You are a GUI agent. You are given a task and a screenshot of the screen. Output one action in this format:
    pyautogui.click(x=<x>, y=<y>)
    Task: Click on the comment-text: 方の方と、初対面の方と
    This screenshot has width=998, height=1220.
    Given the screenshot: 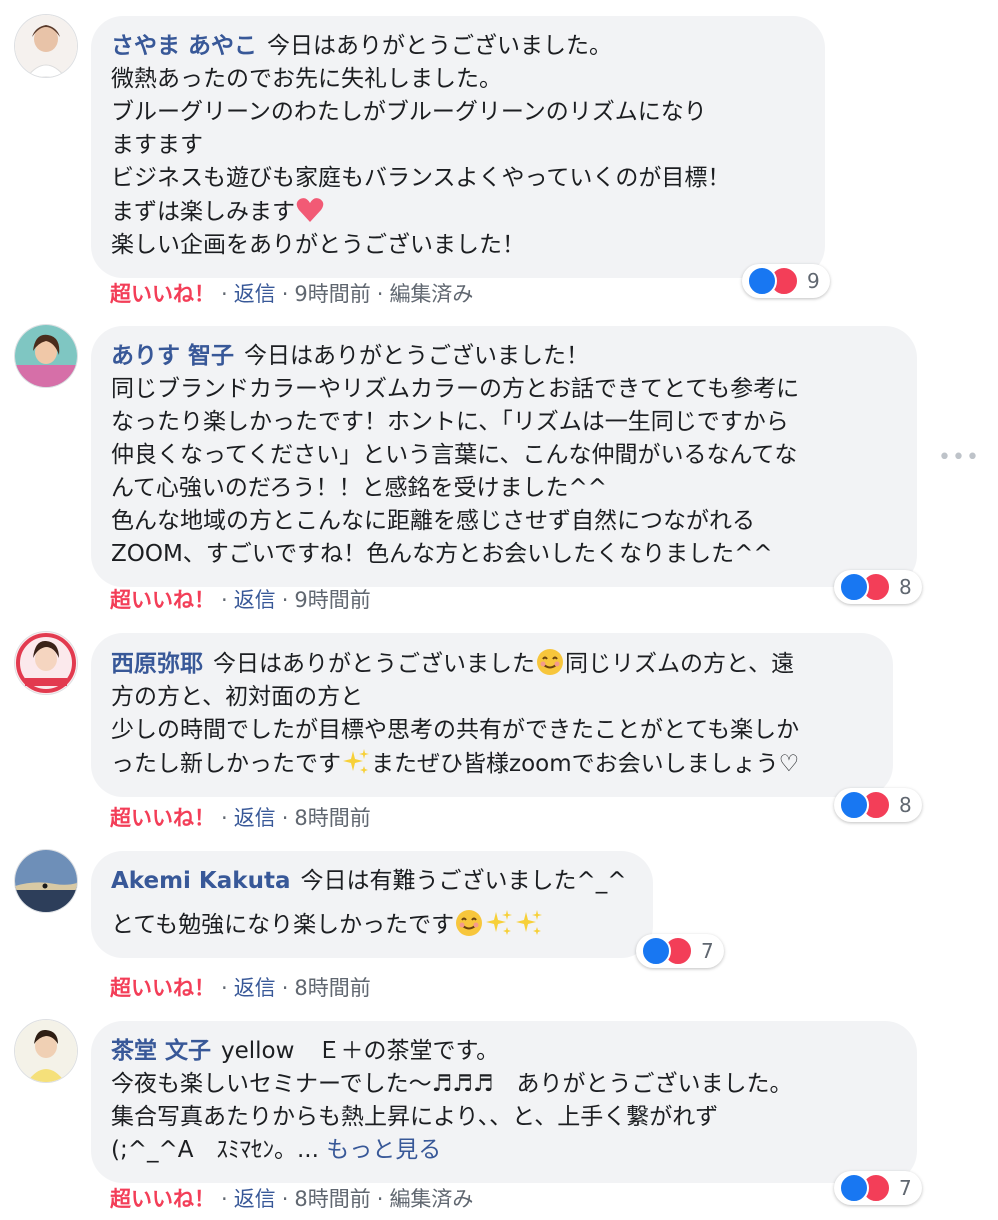 What is the action you would take?
    pyautogui.click(x=237, y=697)
    